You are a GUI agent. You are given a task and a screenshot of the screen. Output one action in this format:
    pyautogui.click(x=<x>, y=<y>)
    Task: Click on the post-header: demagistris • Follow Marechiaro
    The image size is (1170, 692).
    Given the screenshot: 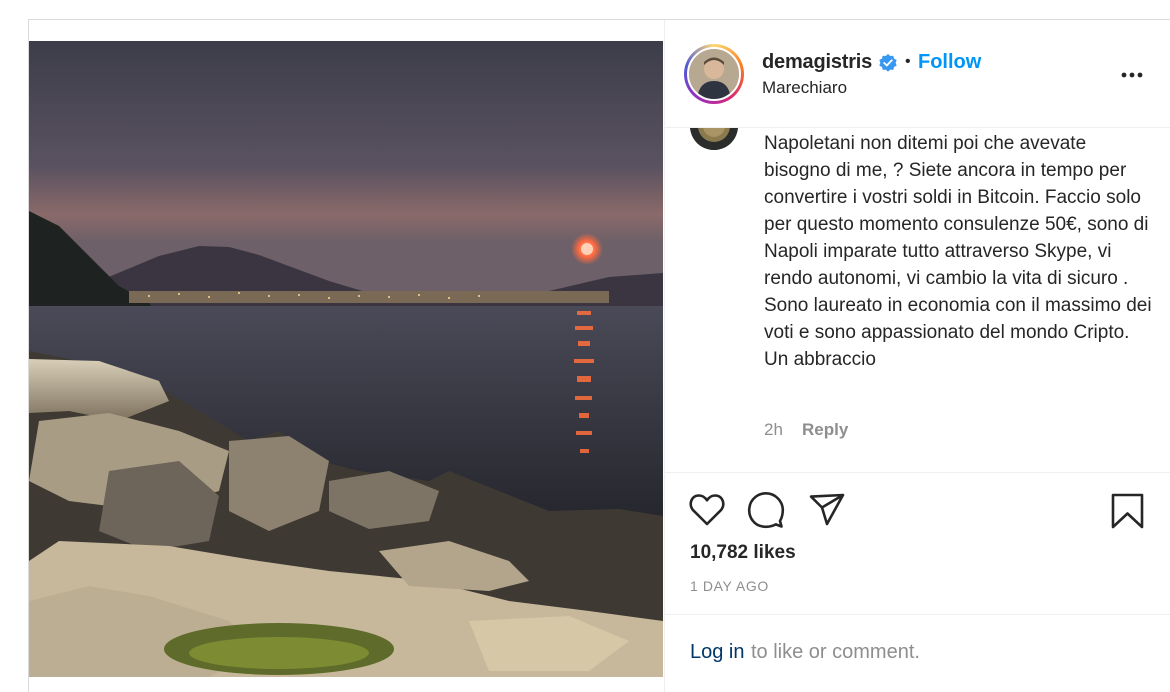 What is the action you would take?
    pyautogui.click(x=917, y=74)
    